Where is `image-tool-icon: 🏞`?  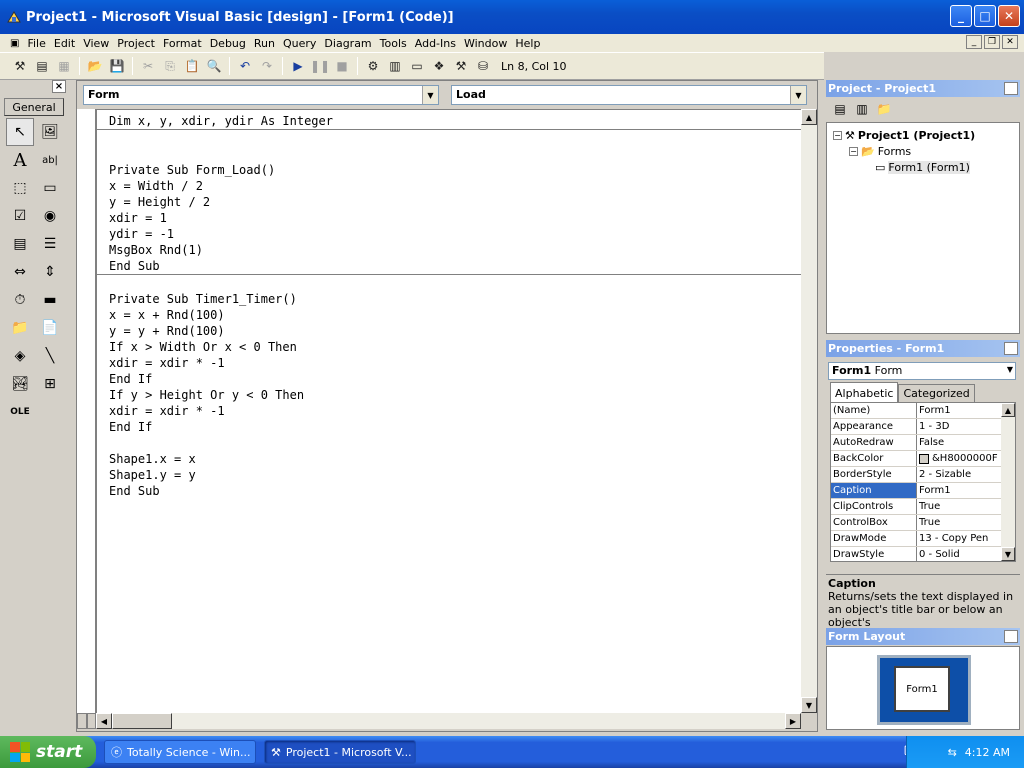
image-tool-icon: 🏞 is located at coordinates (20, 384).